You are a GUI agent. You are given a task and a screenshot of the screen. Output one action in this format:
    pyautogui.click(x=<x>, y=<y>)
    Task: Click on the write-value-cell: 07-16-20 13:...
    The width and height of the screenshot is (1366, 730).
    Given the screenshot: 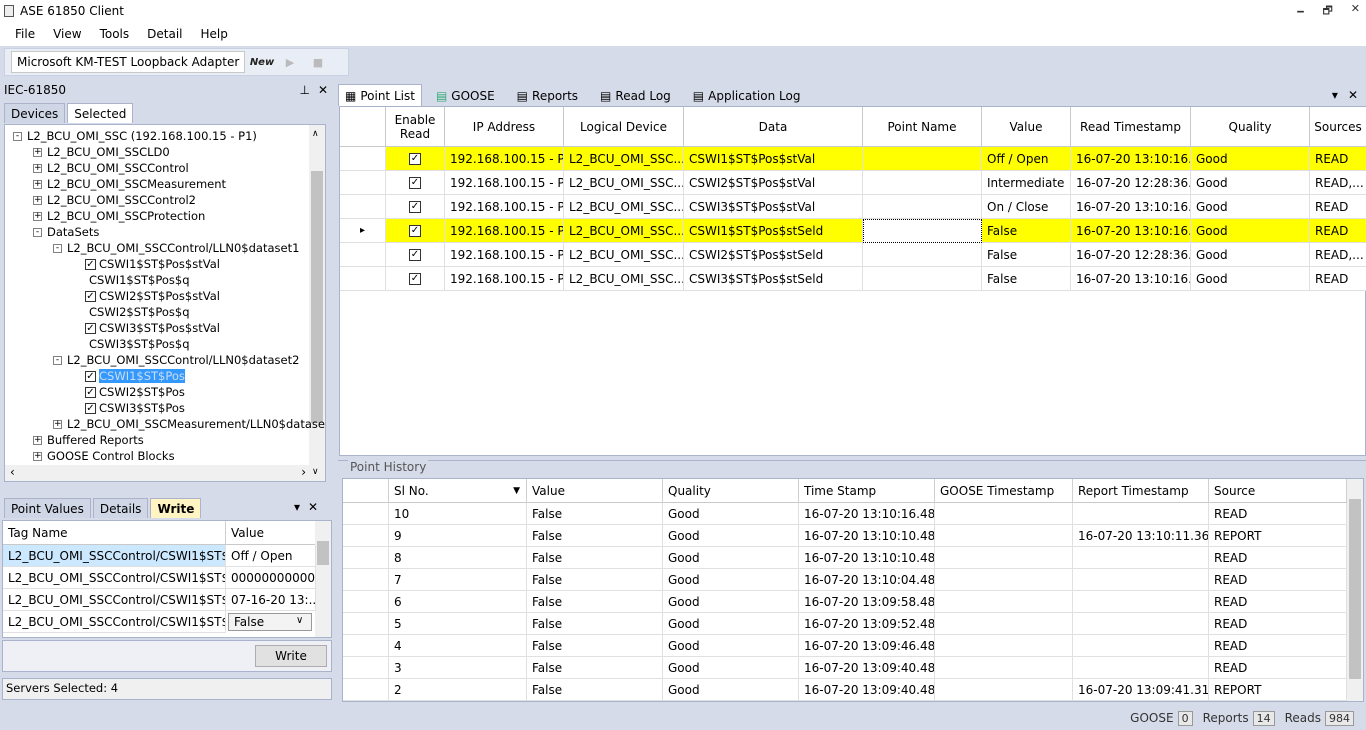 What is the action you would take?
    pyautogui.click(x=271, y=600)
    